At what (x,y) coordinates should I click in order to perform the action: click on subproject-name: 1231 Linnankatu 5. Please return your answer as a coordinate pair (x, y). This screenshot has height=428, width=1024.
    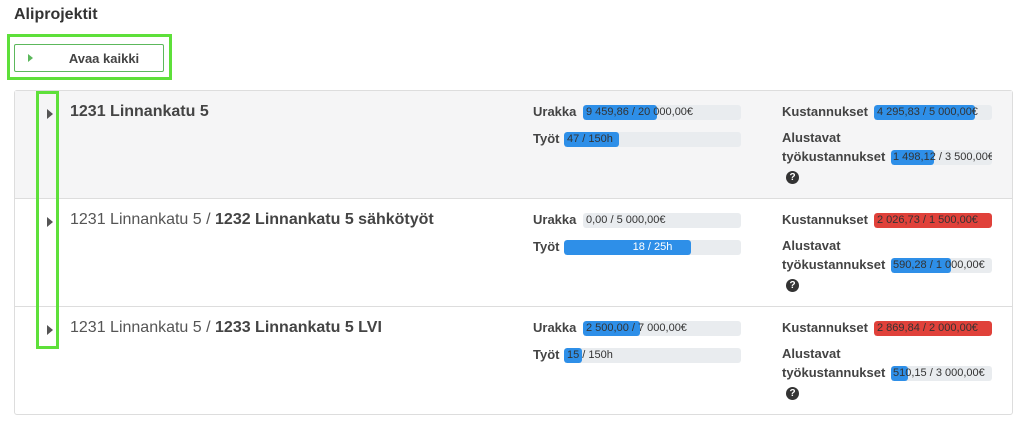
    Looking at the image, I should click on (139, 112).